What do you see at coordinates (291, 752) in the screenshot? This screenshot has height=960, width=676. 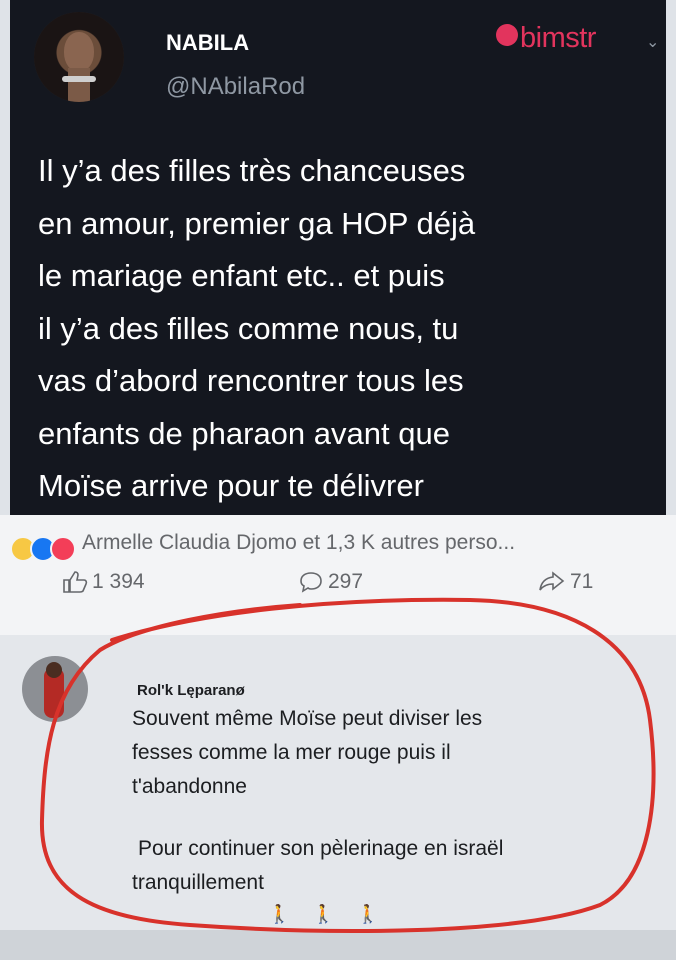 I see `comment-line: fesses comme la mer rouge puis il` at bounding box center [291, 752].